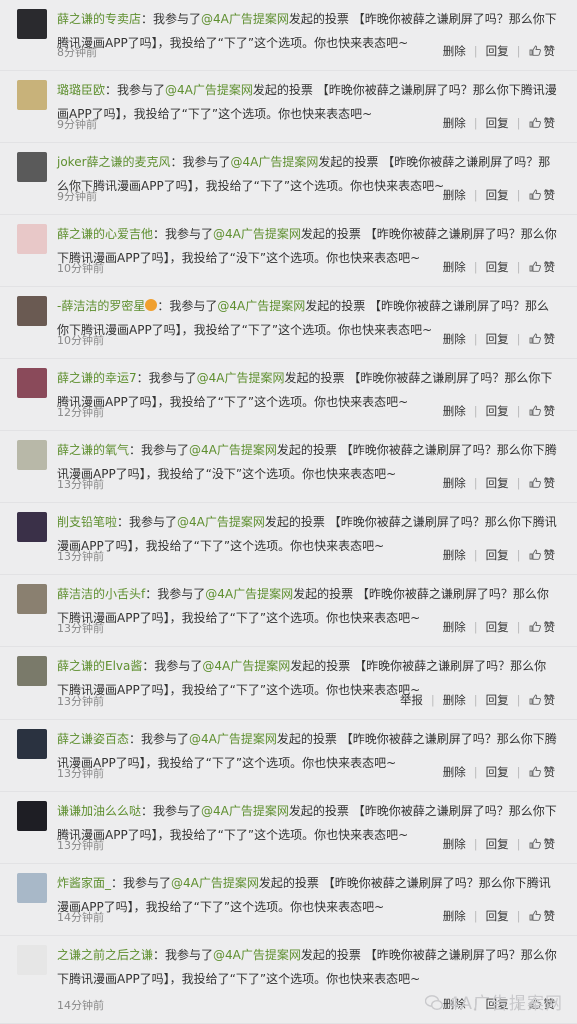  What do you see at coordinates (99, 666) in the screenshot?
I see `username-link: 薛之谦的Elva酱` at bounding box center [99, 666].